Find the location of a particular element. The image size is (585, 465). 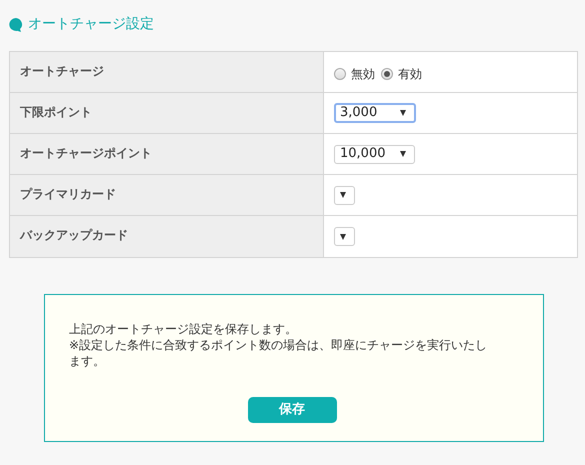

field-label: プライマリカード is located at coordinates (68, 194).